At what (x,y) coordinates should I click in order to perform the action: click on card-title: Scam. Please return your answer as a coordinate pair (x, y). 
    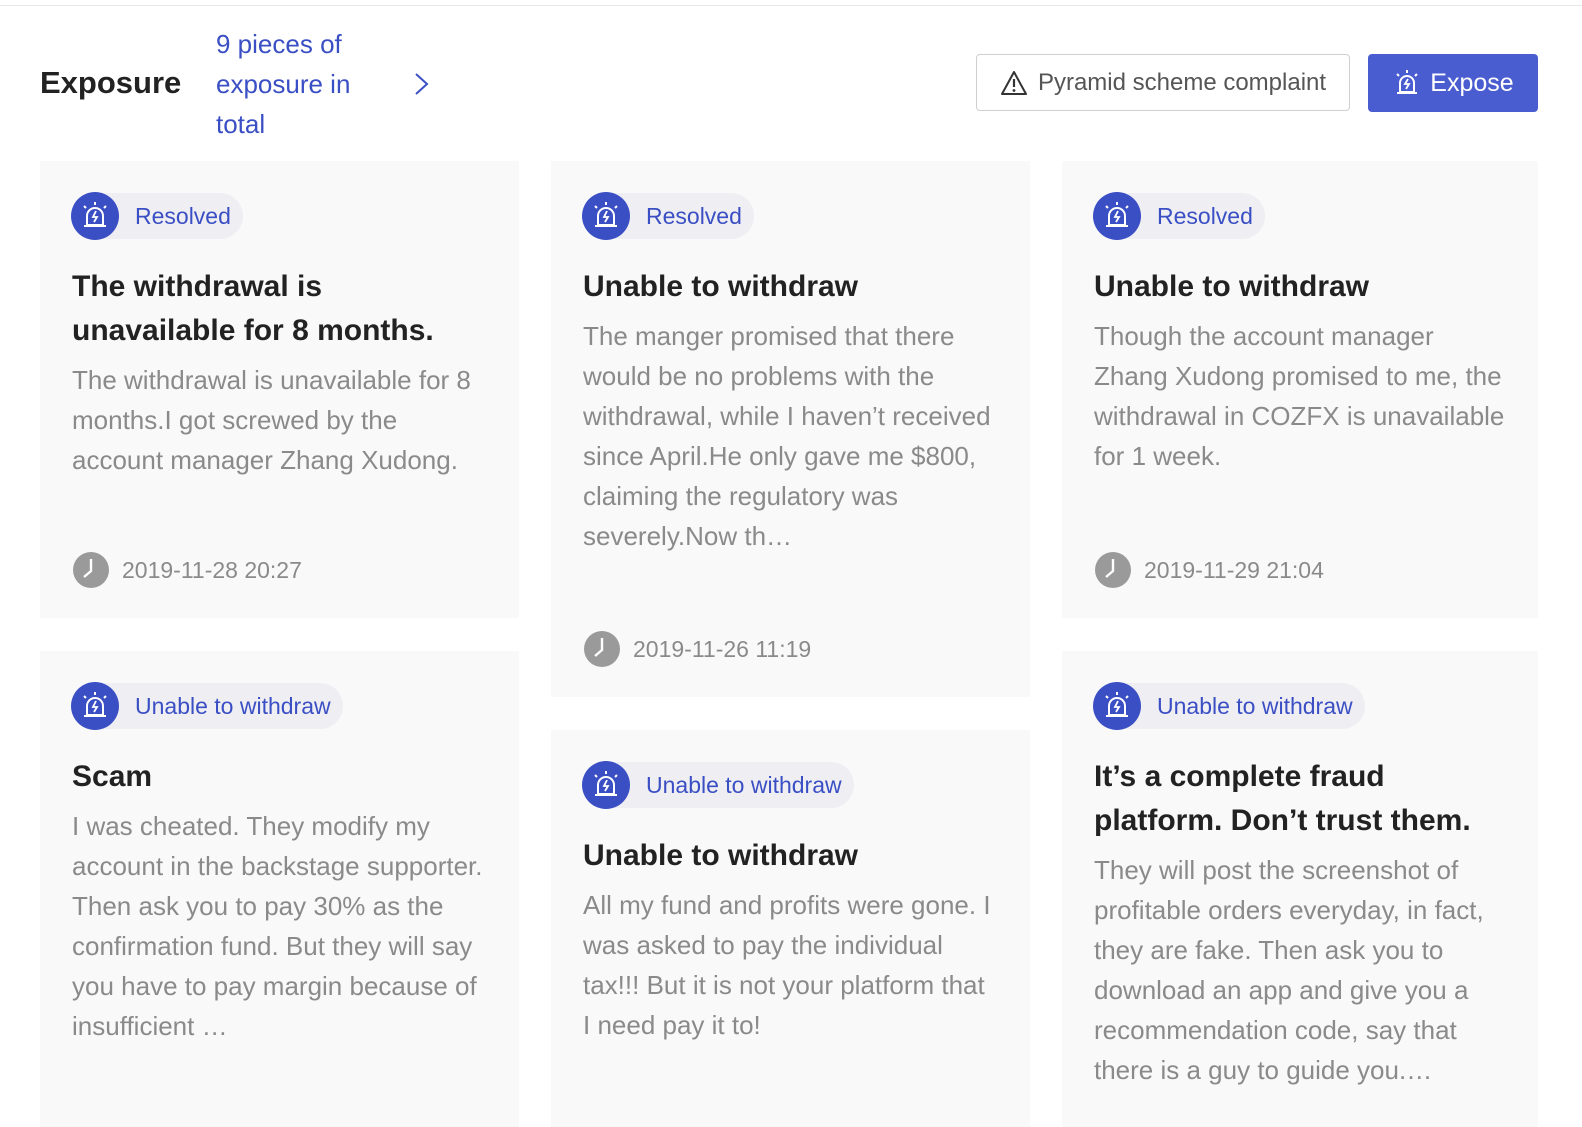
    Looking at the image, I should click on (112, 776).